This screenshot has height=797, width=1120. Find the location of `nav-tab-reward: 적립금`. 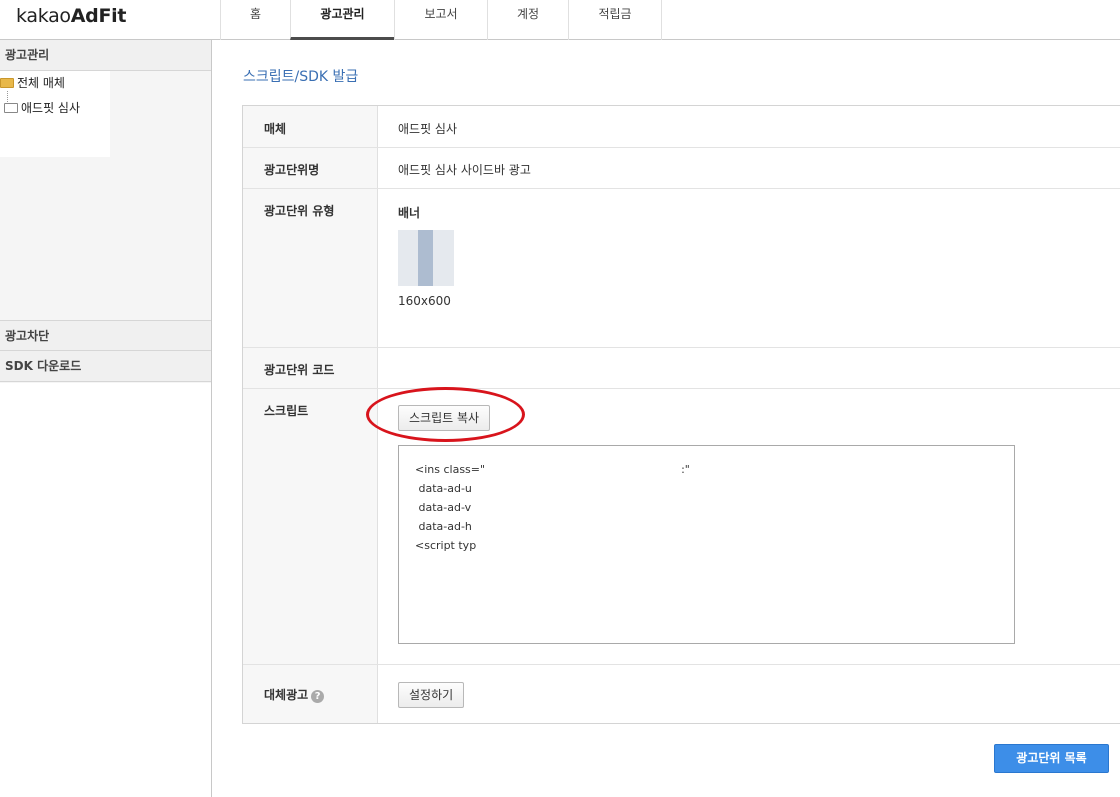

nav-tab-reward: 적립금 is located at coordinates (615, 20).